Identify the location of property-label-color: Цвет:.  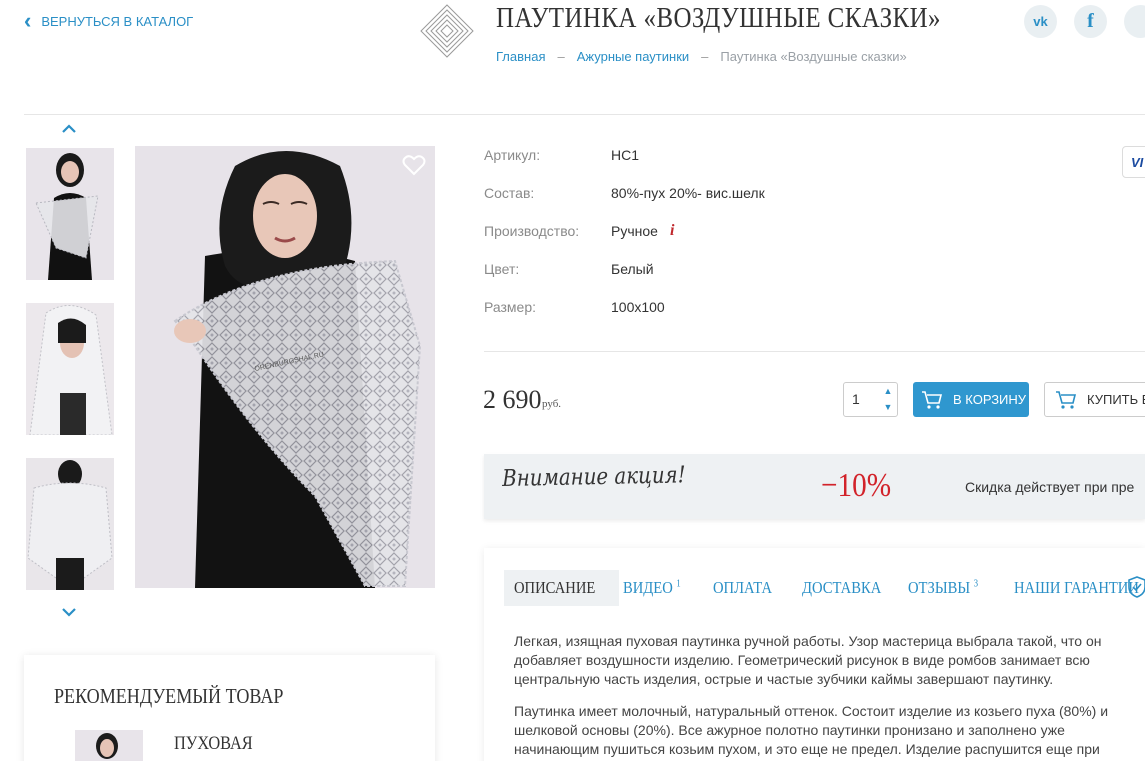
(502, 269).